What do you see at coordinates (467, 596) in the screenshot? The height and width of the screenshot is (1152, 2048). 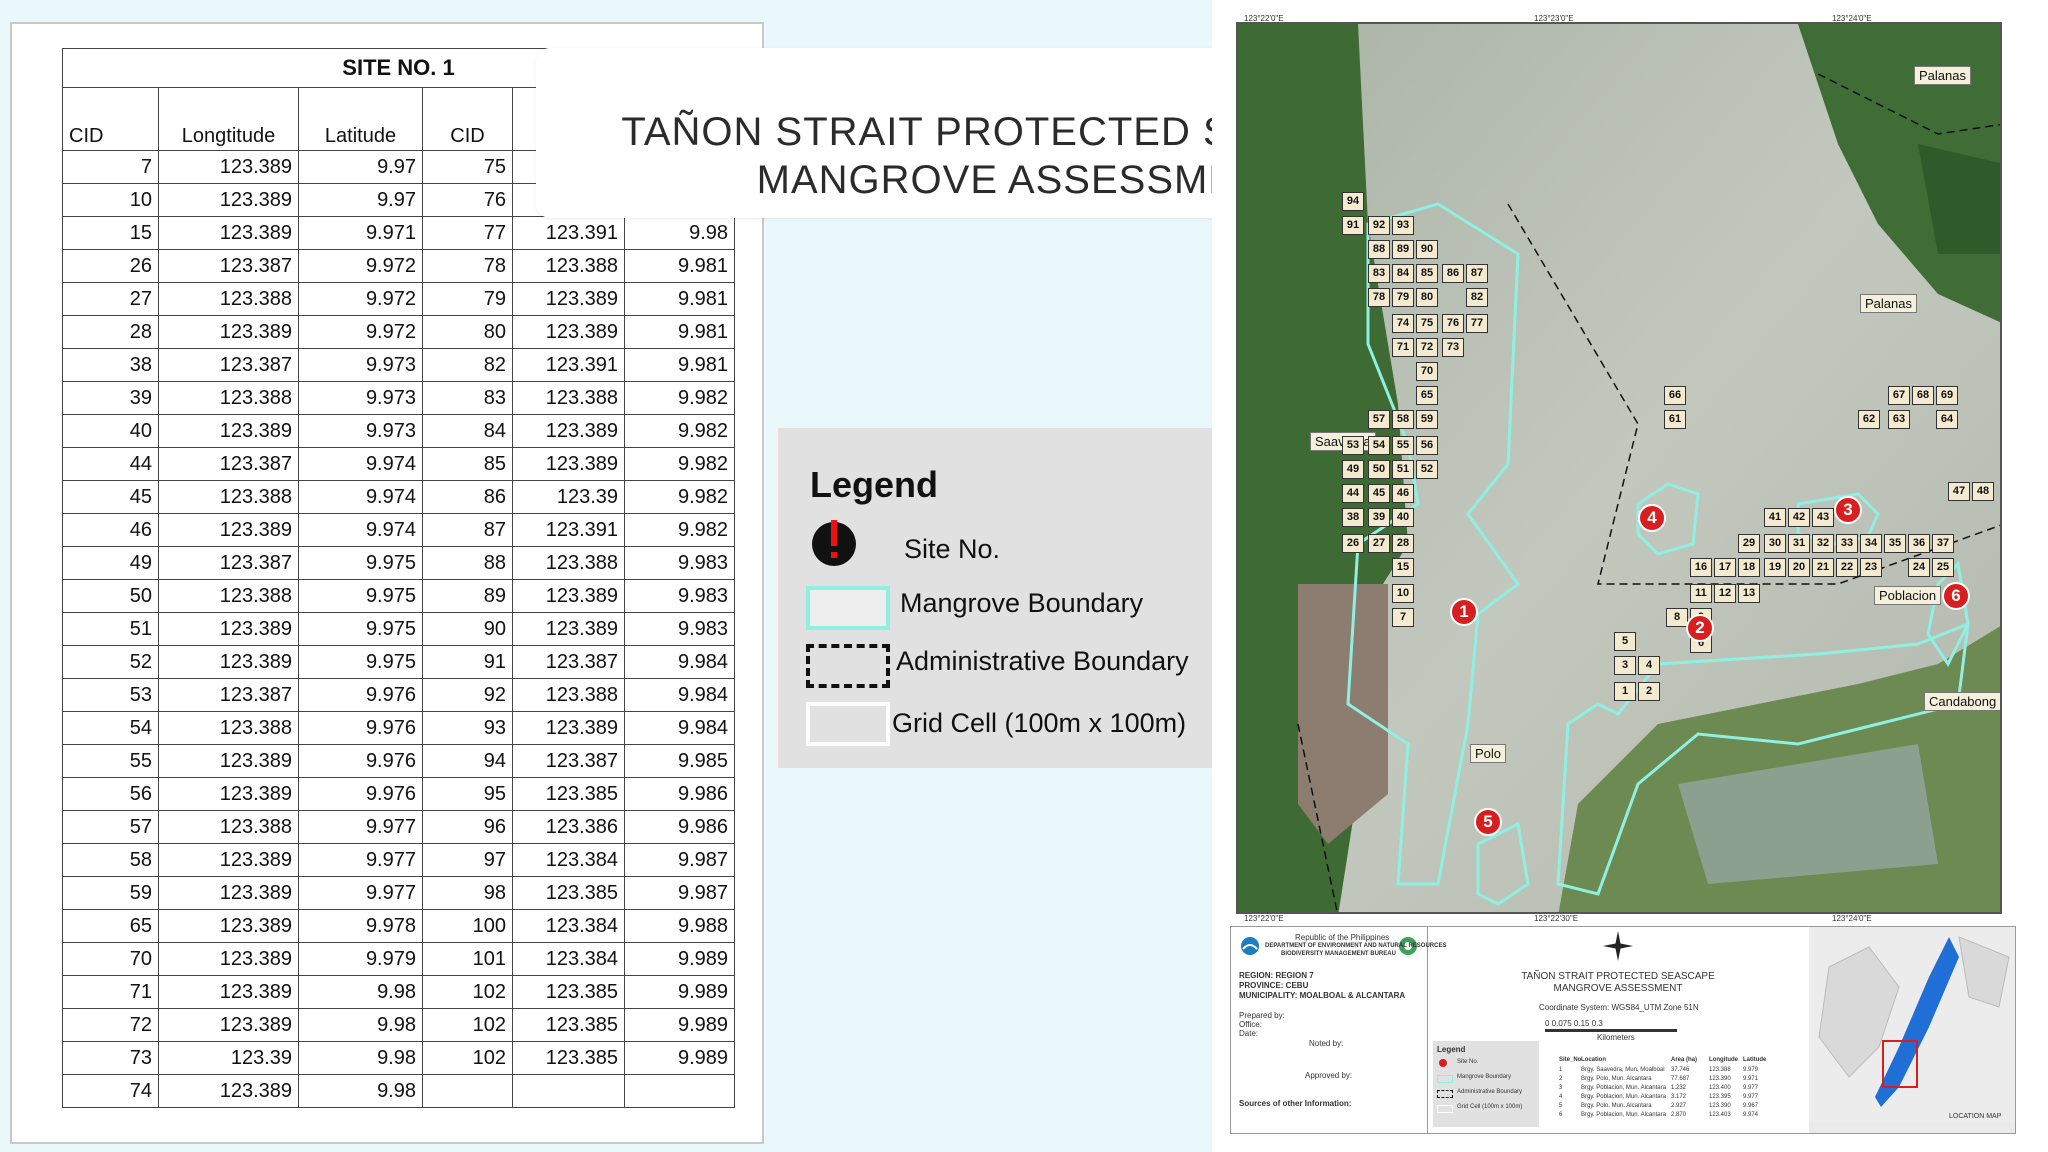 I see `table-cell: 89` at bounding box center [467, 596].